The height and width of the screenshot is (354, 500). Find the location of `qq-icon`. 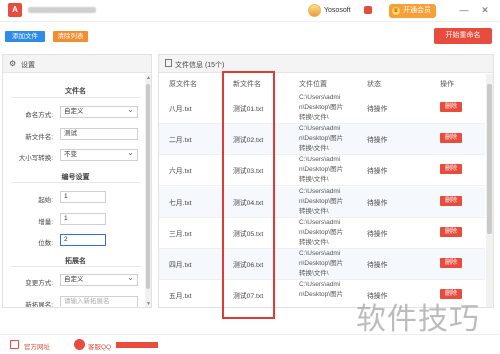

qq-icon is located at coordinates (79, 344).